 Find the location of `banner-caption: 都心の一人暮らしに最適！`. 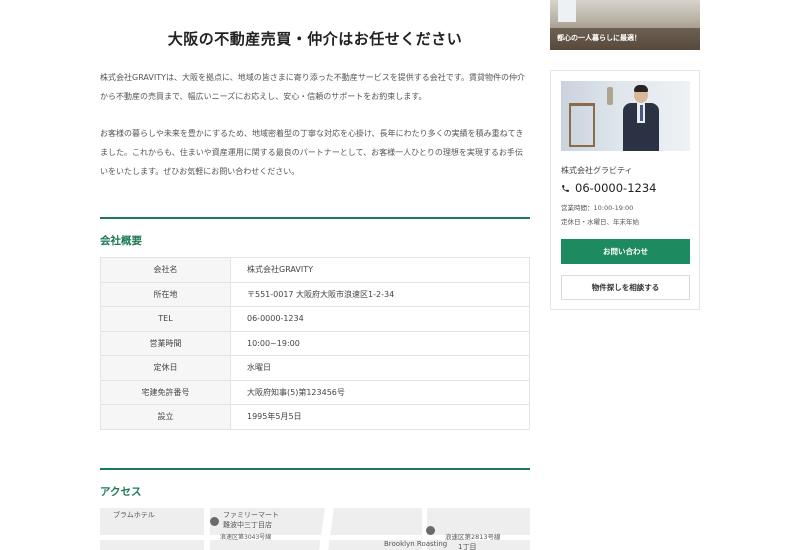

banner-caption: 都心の一人暮らしに最適！ is located at coordinates (599, 38).